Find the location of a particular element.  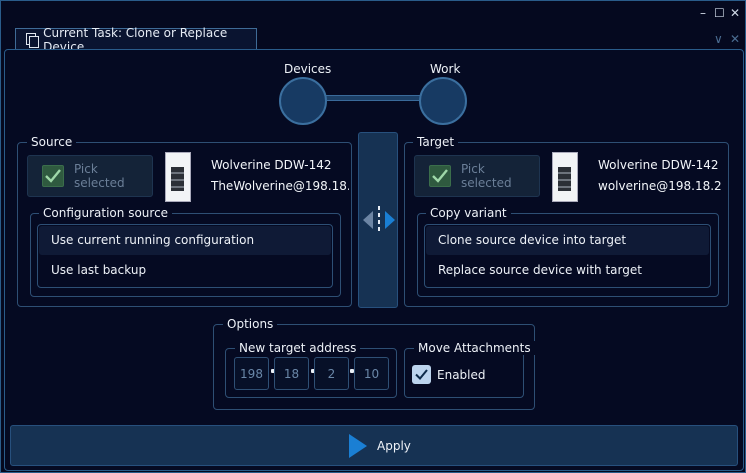

enabled-checkbox is located at coordinates (421, 374).